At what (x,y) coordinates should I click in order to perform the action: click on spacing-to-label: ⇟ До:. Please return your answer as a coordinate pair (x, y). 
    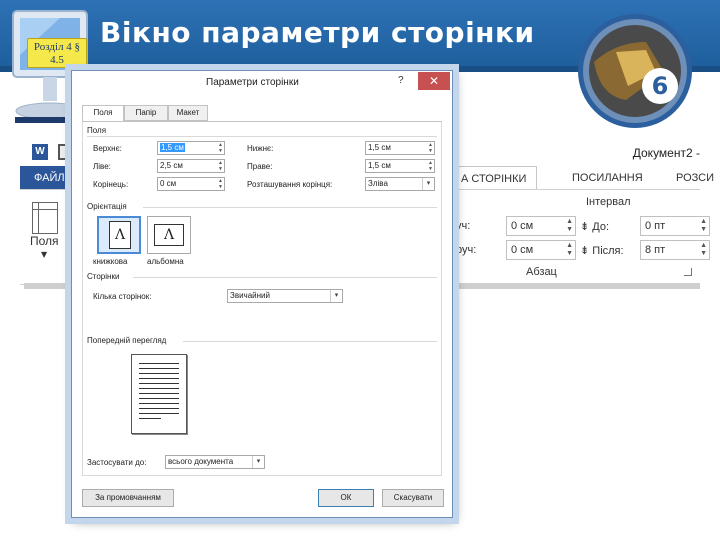
    Looking at the image, I should click on (595, 227).